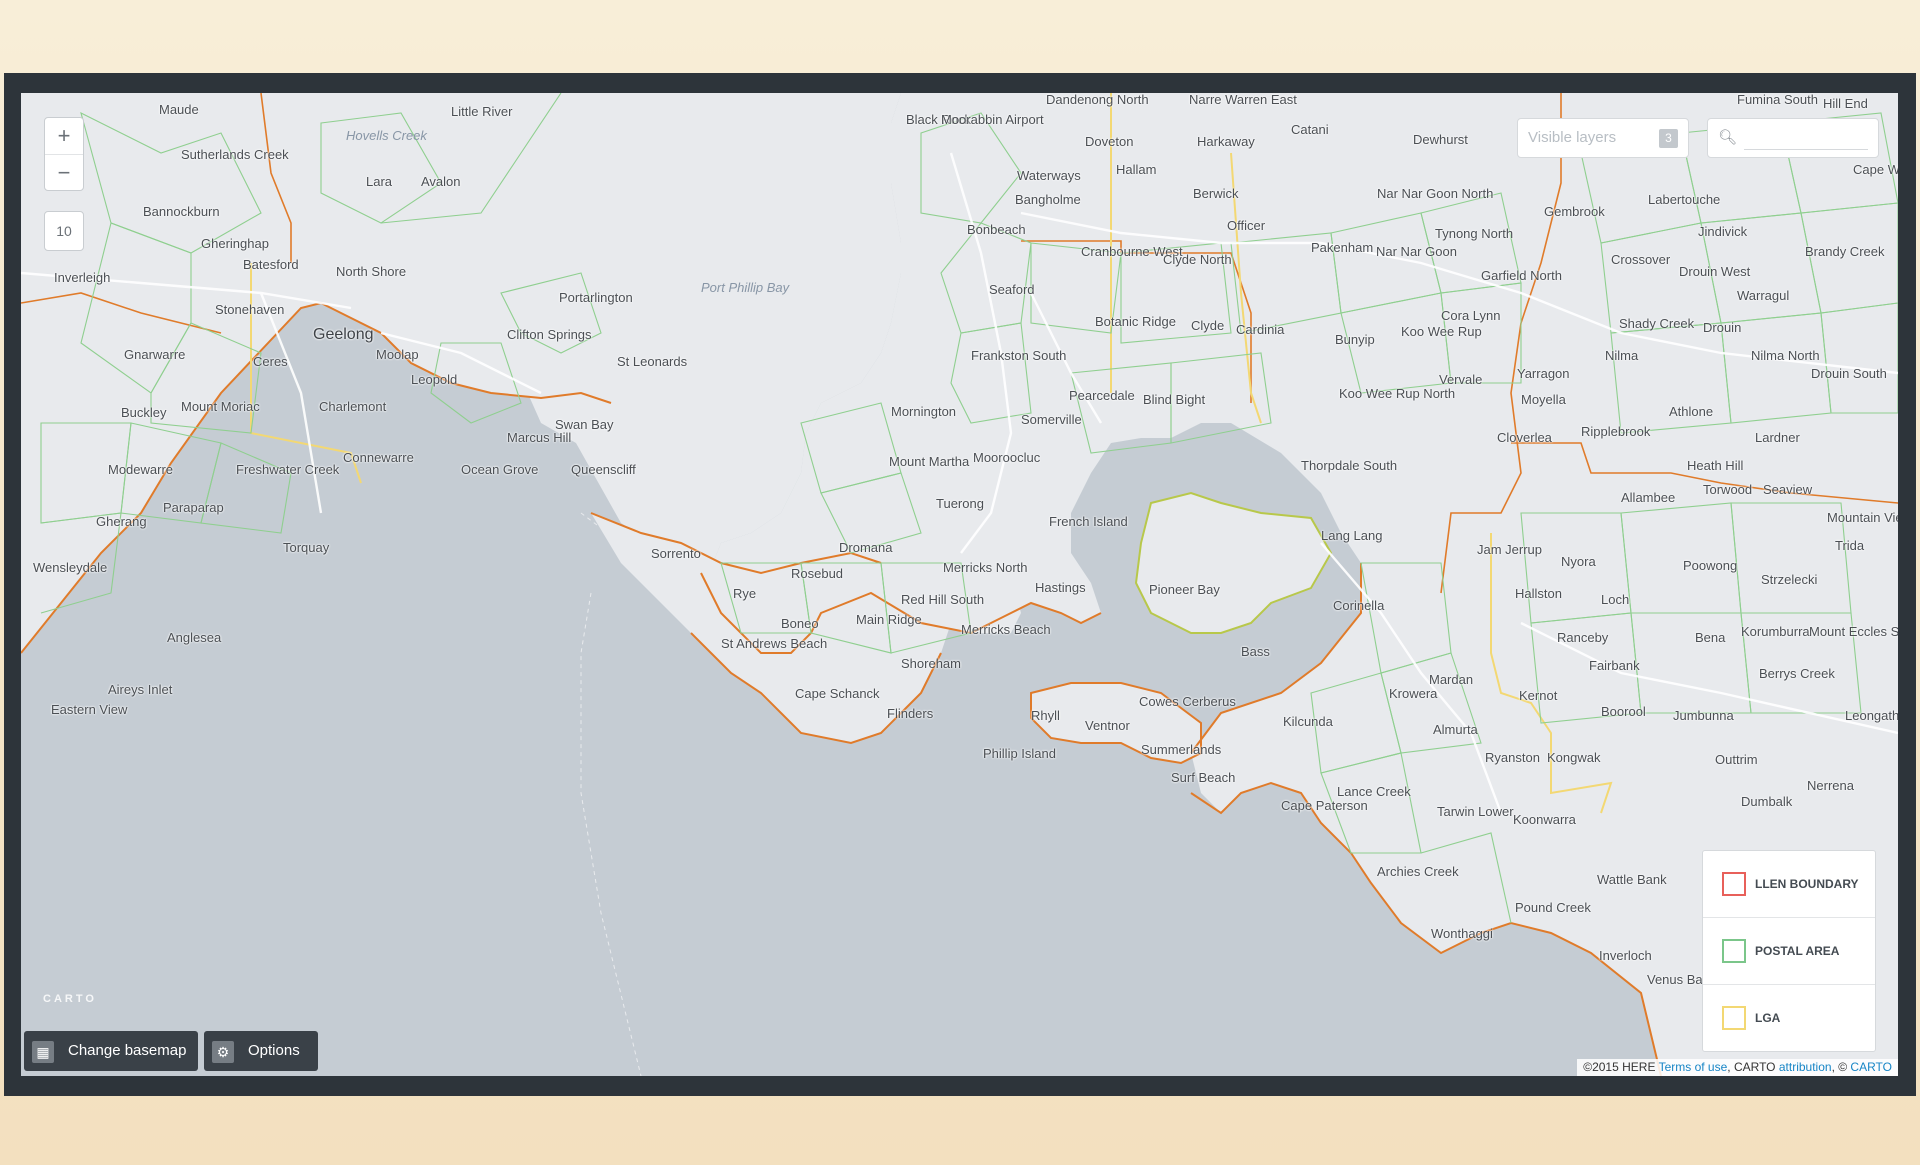 The height and width of the screenshot is (1165, 1920). What do you see at coordinates (1797, 951) in the screenshot?
I see `legend-label: POSTAL AREA` at bounding box center [1797, 951].